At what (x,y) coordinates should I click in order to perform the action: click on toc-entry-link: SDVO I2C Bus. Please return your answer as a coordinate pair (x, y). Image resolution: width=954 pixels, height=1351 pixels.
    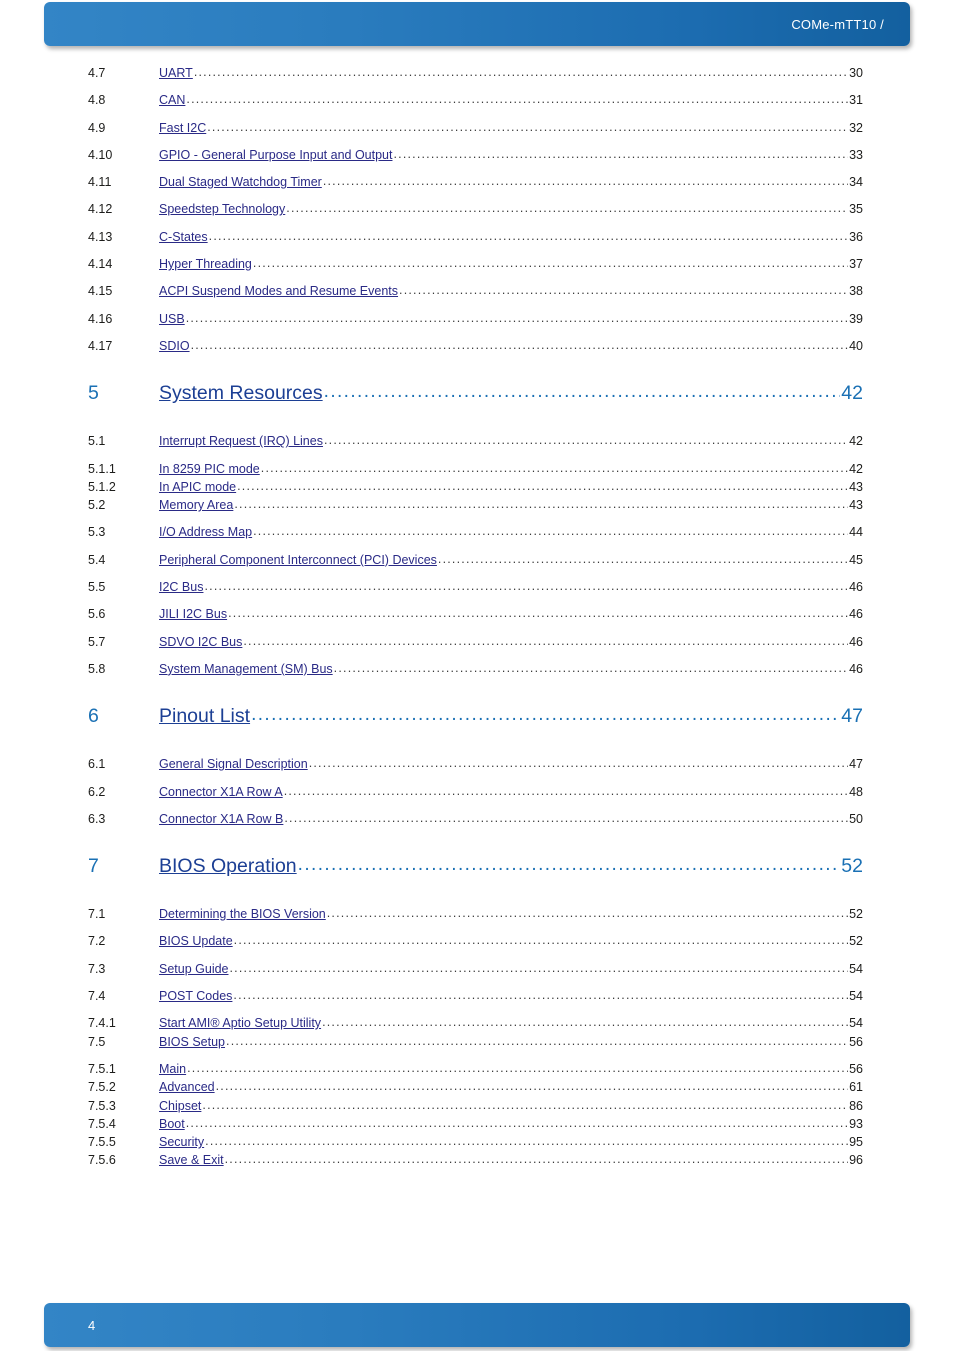
    Looking at the image, I should click on (200, 642).